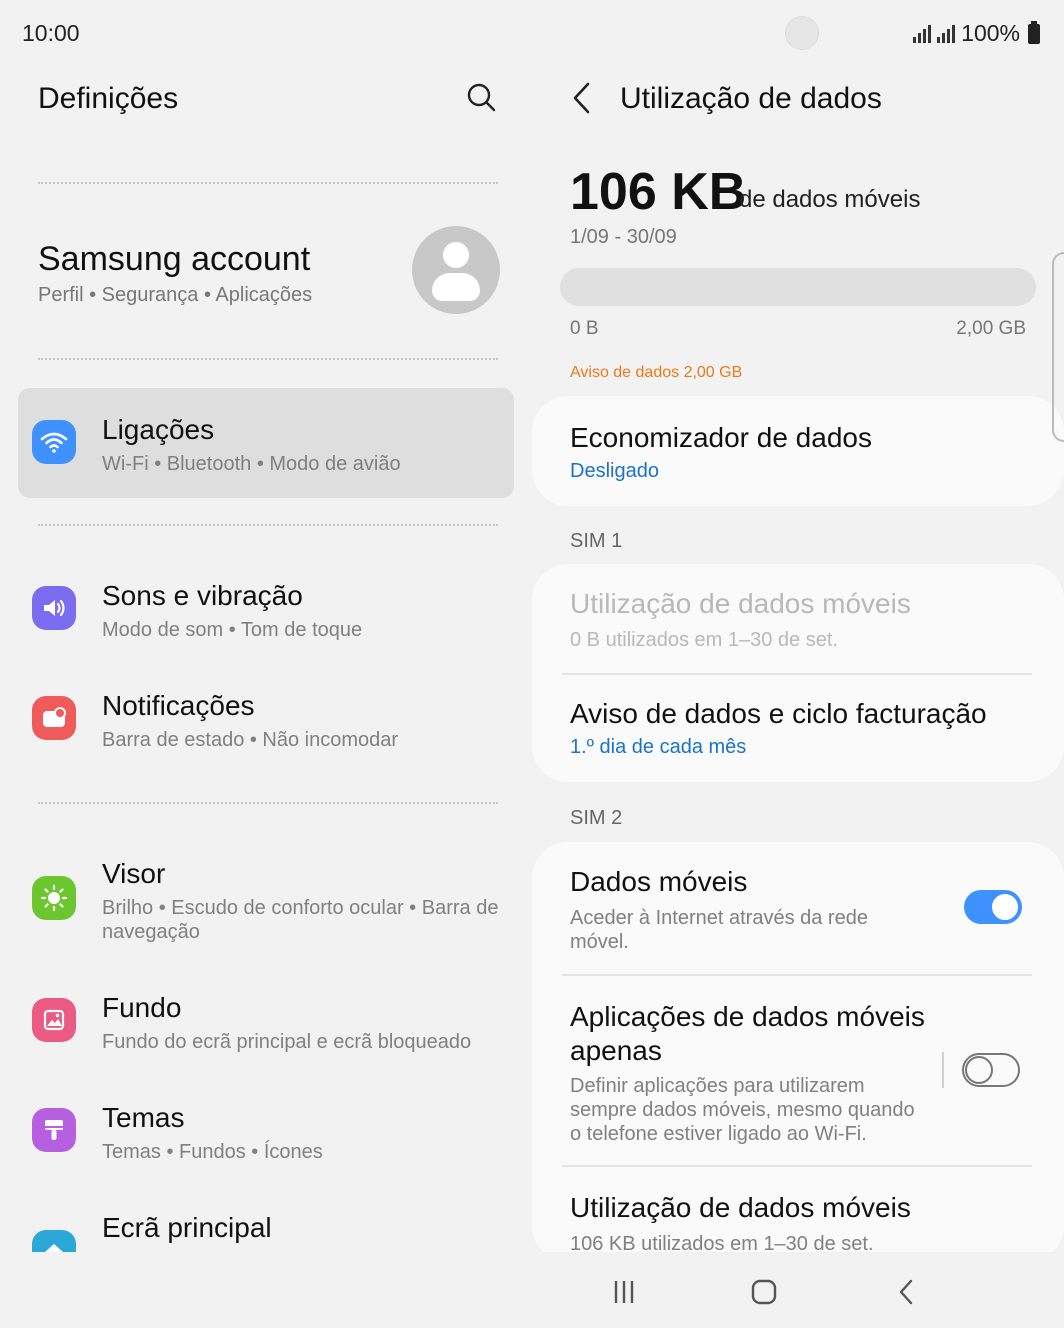 The image size is (1064, 1328). I want to click on brush-icon, so click(54, 1130).